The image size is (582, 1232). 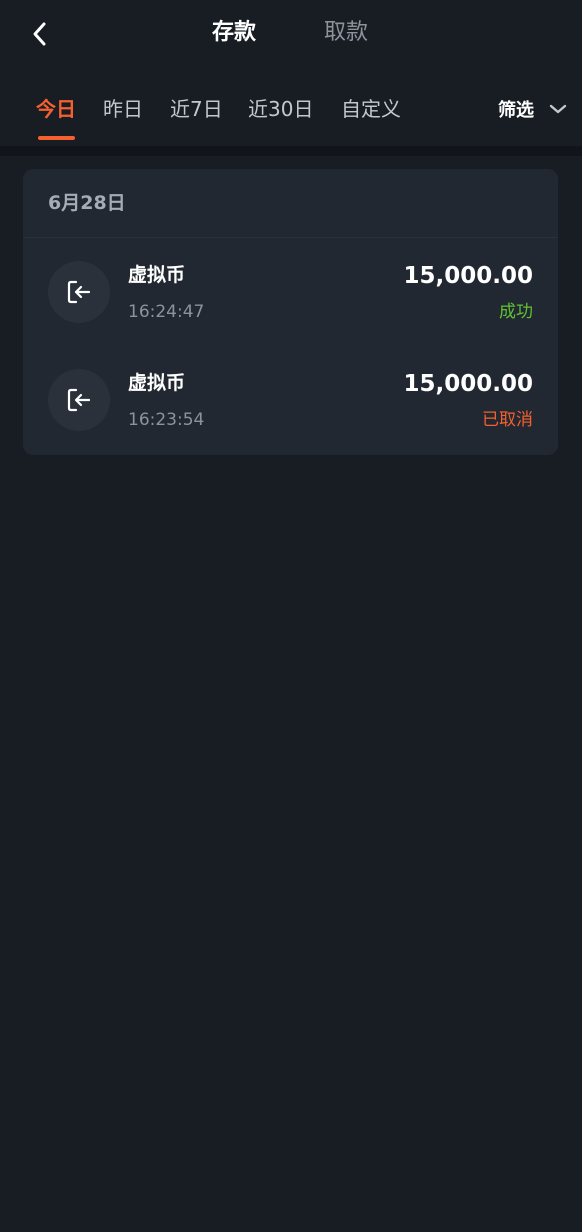 I want to click on chevron-left-icon, so click(x=39, y=34).